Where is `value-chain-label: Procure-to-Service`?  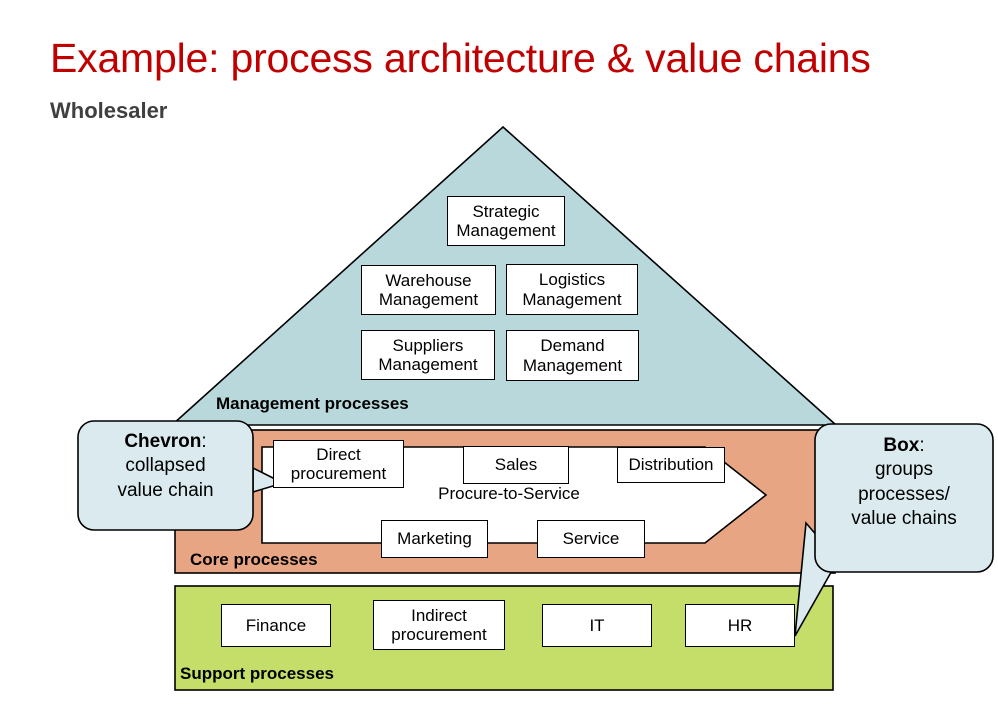 value-chain-label: Procure-to-Service is located at coordinates (509, 493).